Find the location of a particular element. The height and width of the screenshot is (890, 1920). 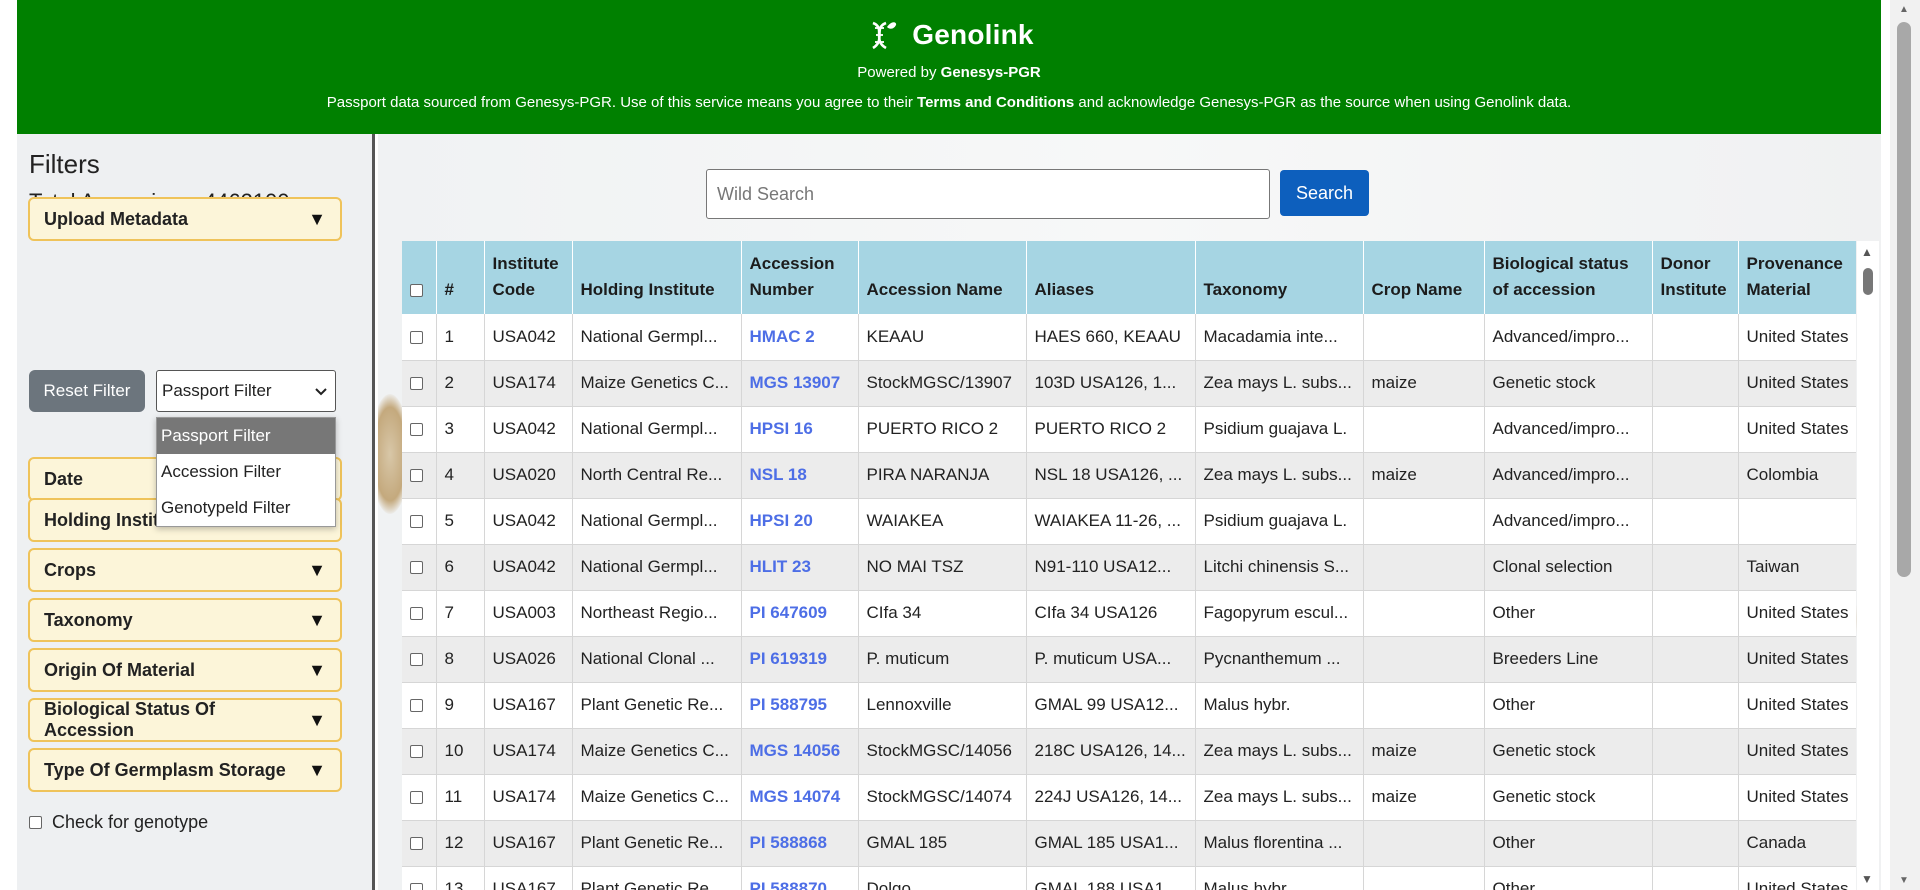

row-number-cell: 4 is located at coordinates (460, 475).